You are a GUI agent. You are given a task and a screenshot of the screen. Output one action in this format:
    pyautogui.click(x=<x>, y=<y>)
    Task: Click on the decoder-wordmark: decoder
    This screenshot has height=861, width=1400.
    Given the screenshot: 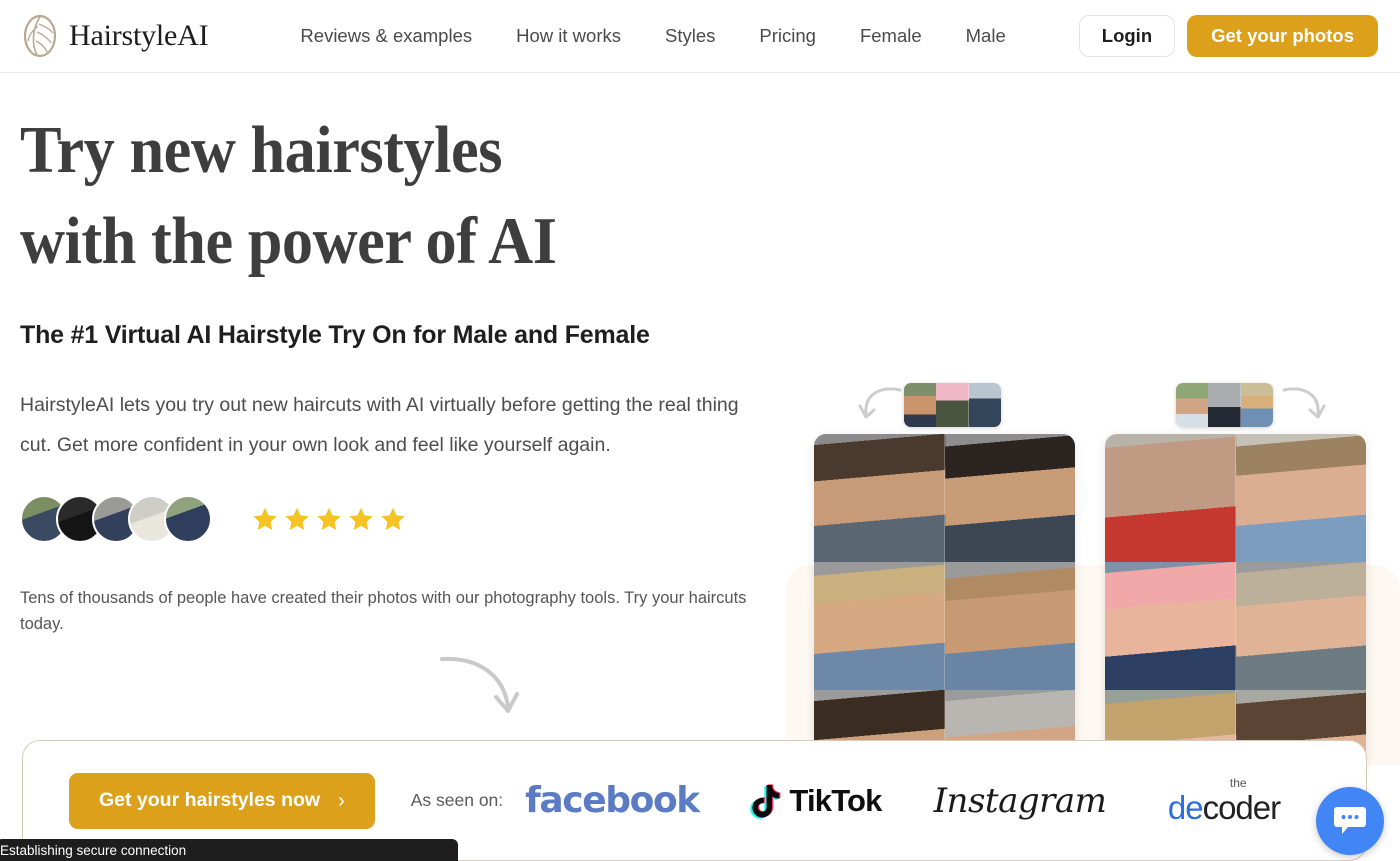 What is the action you would take?
    pyautogui.click(x=1224, y=807)
    